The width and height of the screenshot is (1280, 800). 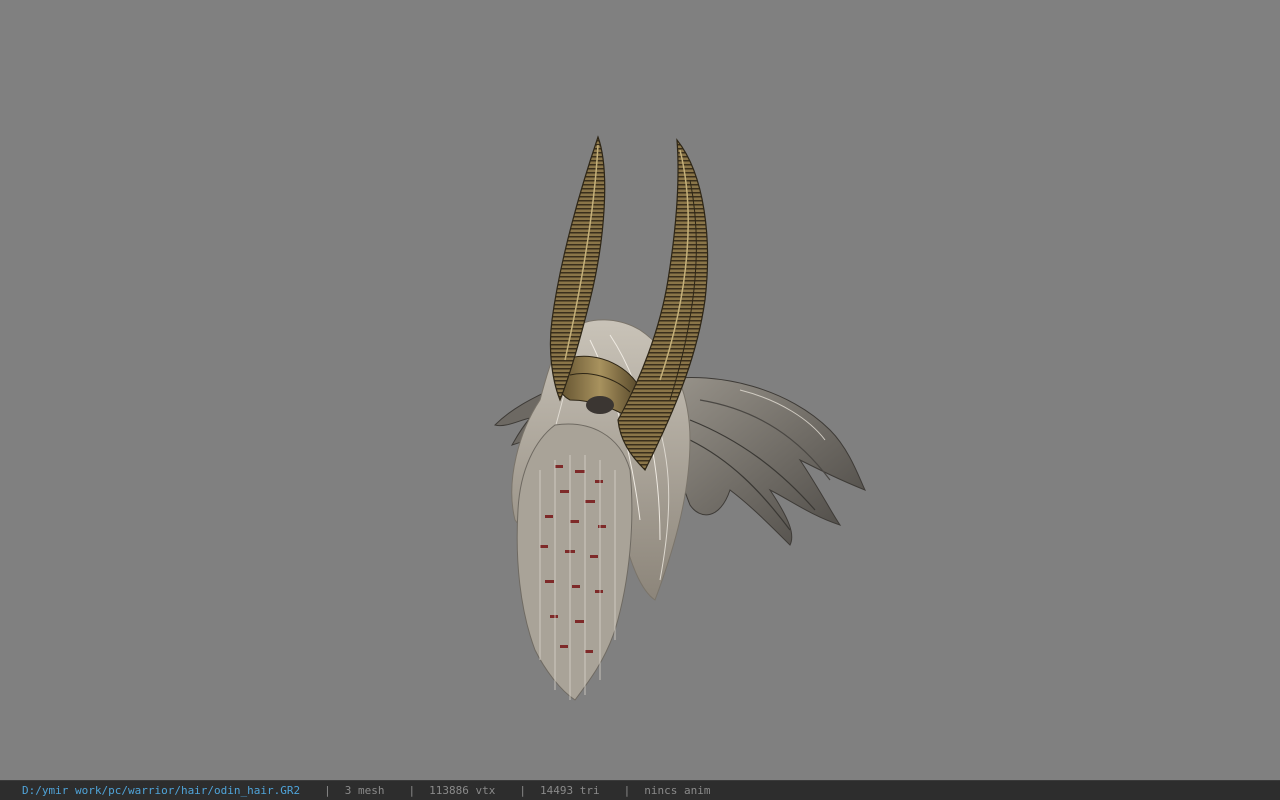 What do you see at coordinates (462, 790) in the screenshot?
I see `vertex-count: 113886 vtx` at bounding box center [462, 790].